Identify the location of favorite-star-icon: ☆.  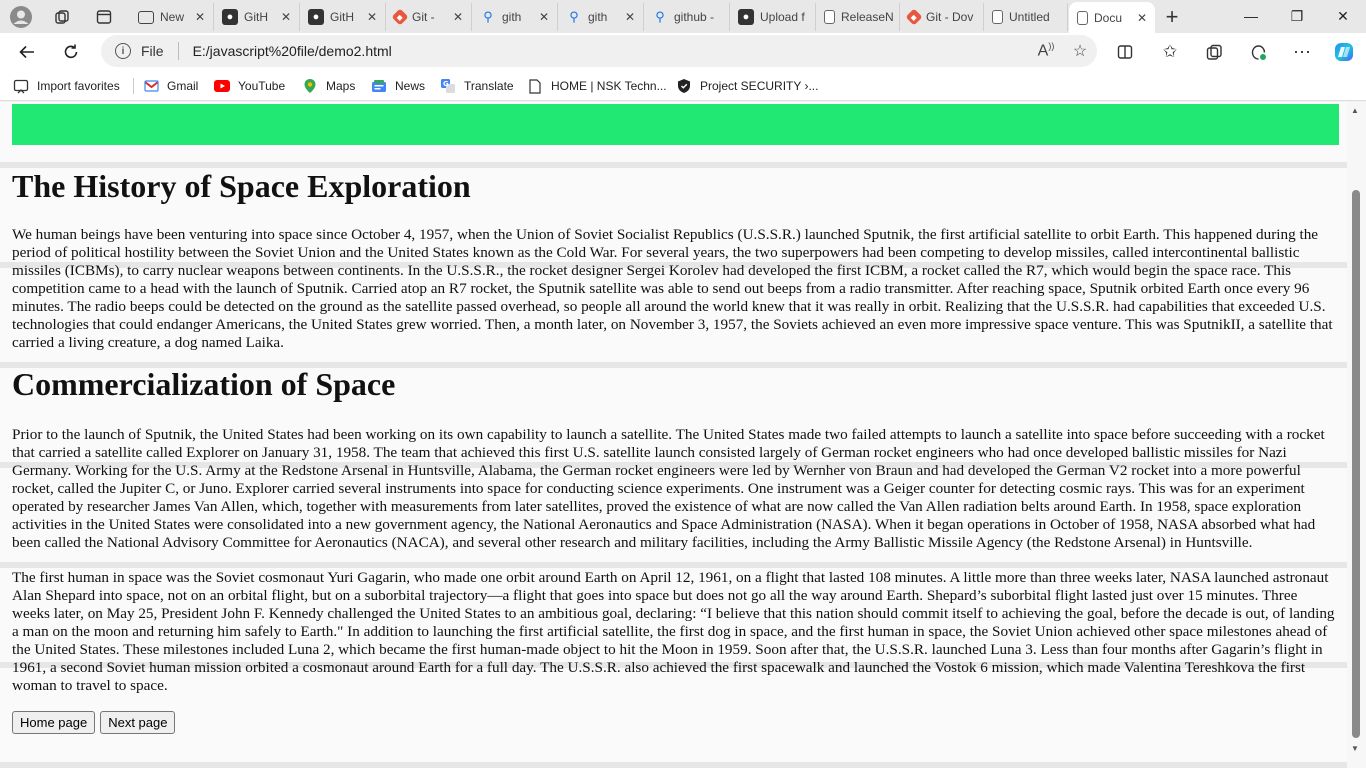
(1080, 51).